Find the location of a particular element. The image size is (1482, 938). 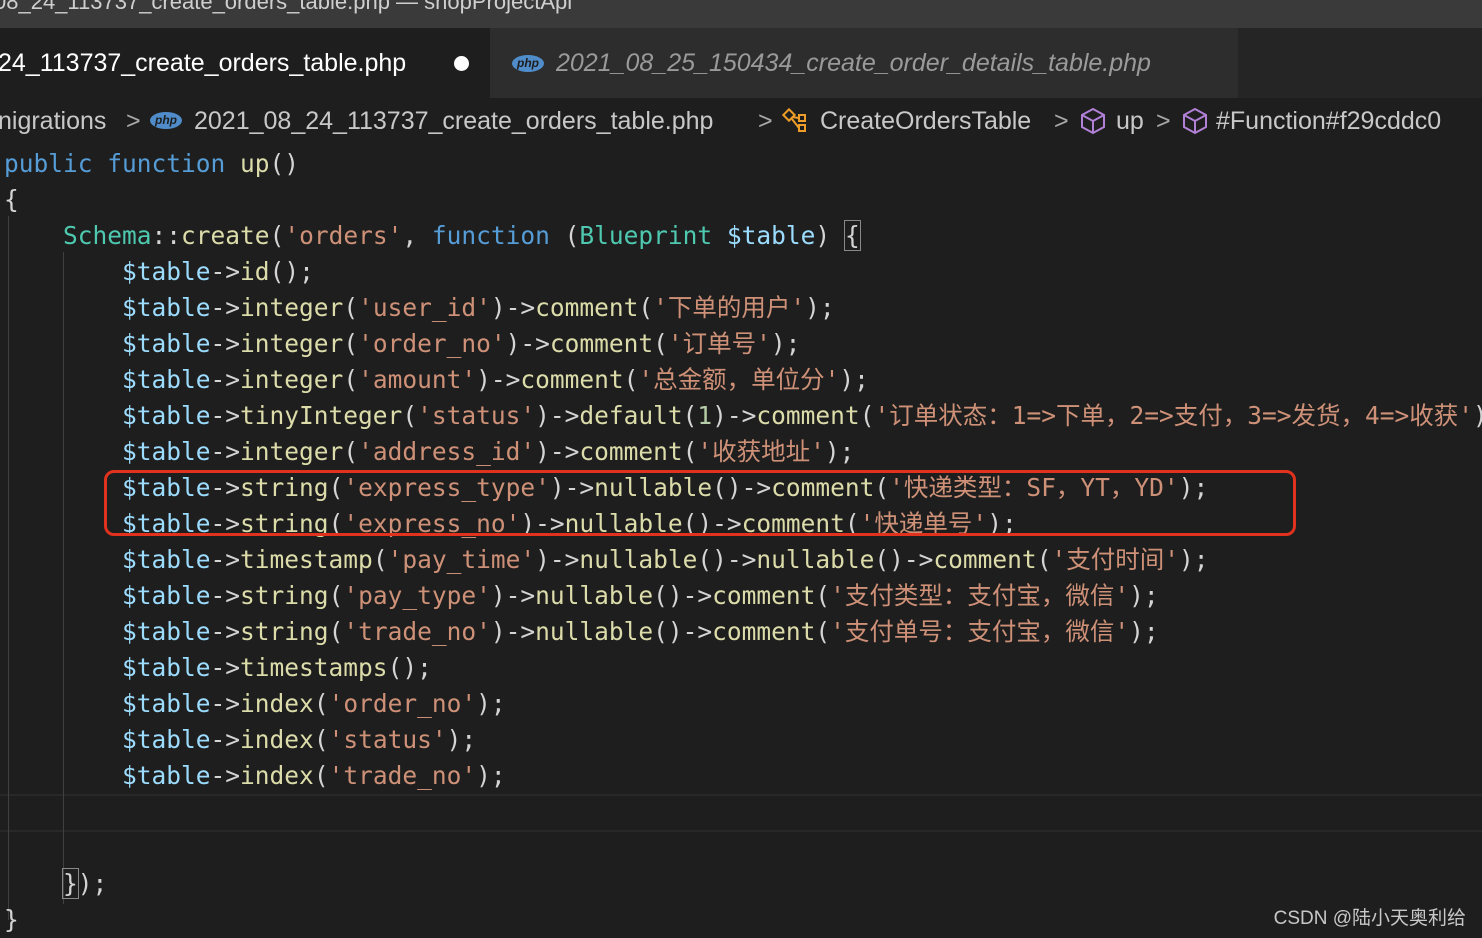

code-token: 'status' is located at coordinates (387, 739).